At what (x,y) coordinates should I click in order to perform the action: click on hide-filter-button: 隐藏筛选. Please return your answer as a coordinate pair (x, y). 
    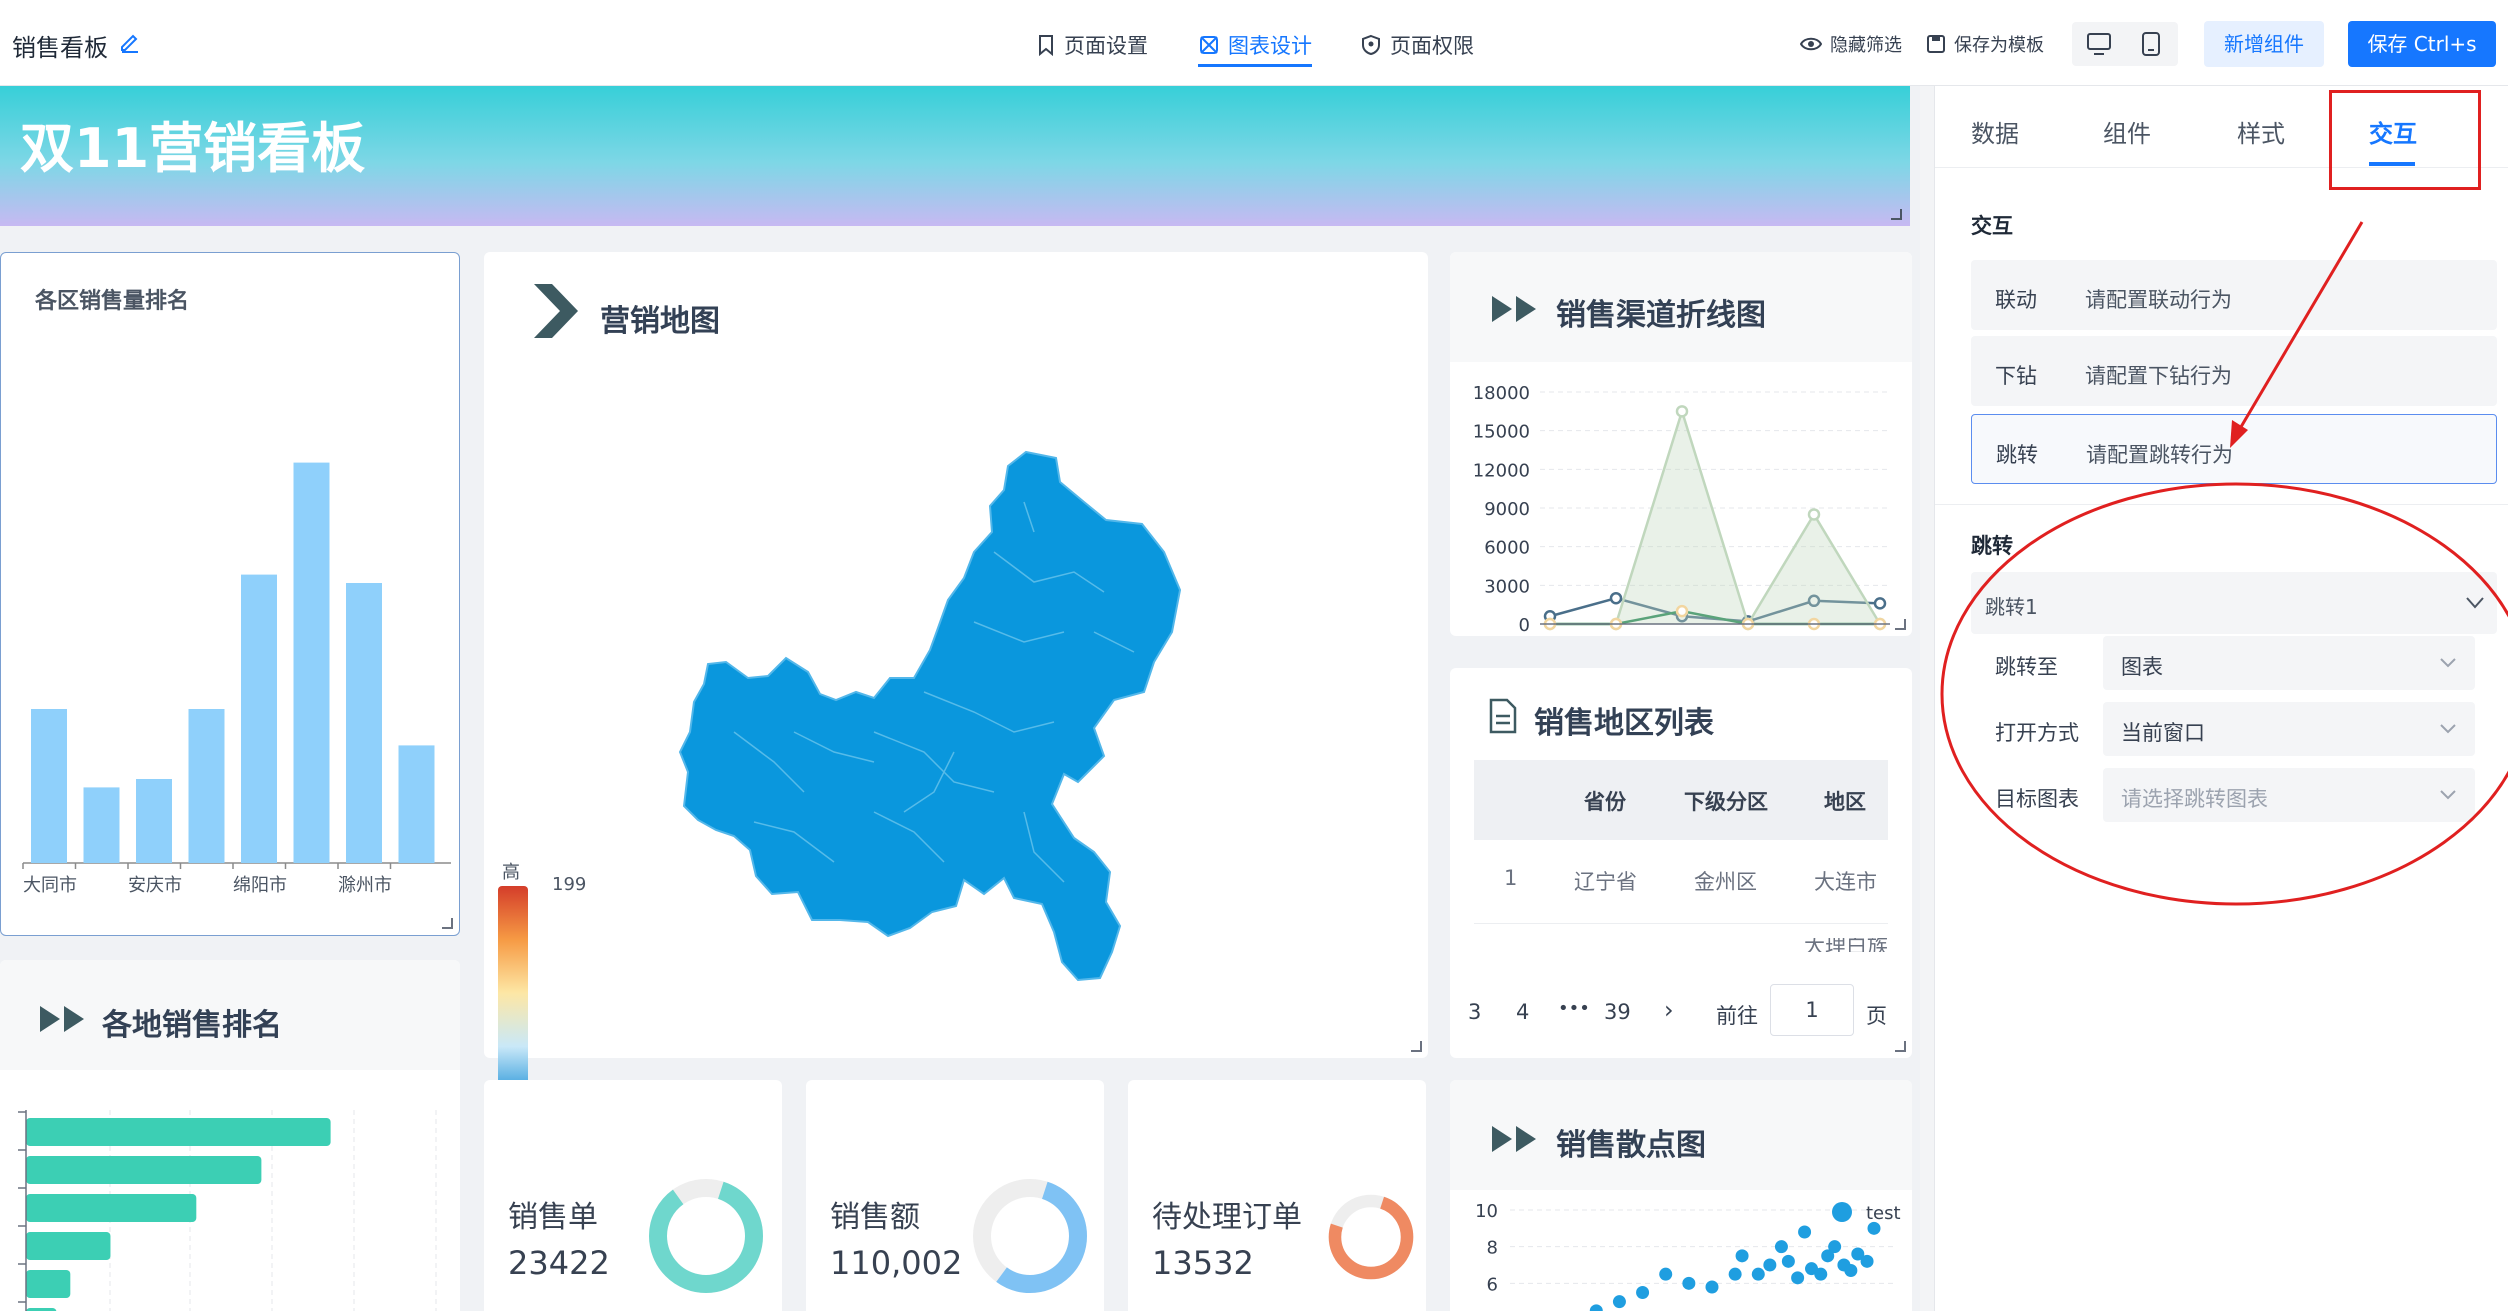
    Looking at the image, I should click on (1851, 44).